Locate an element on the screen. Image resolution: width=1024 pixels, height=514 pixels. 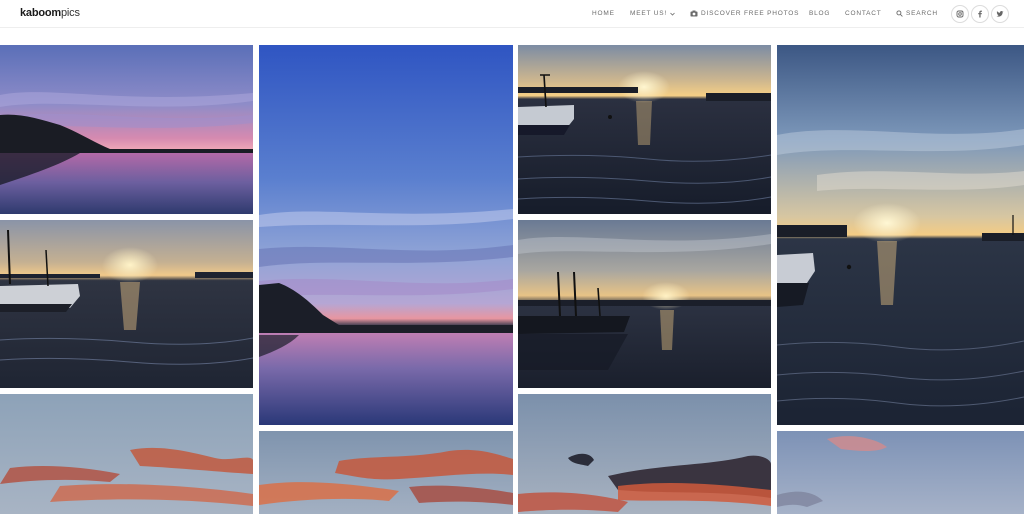
chevron-down-icon is located at coordinates (672, 14).